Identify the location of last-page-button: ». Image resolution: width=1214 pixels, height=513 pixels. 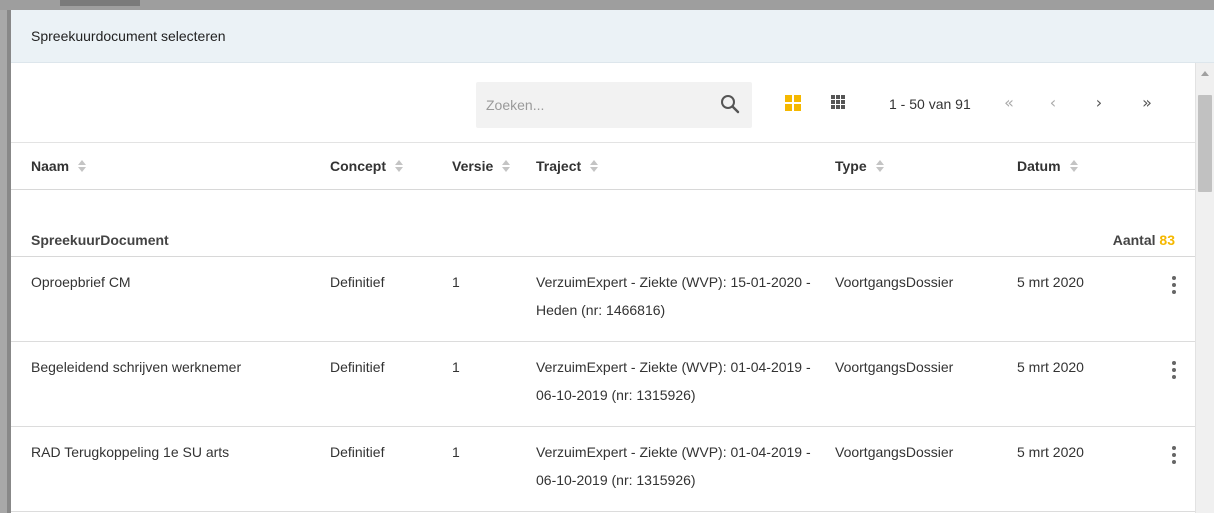
(1147, 103).